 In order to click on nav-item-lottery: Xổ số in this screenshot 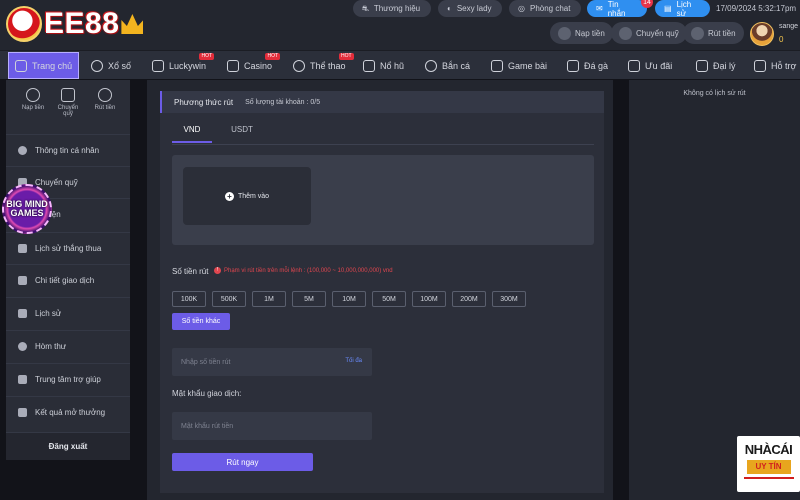, I will do `click(111, 65)`.